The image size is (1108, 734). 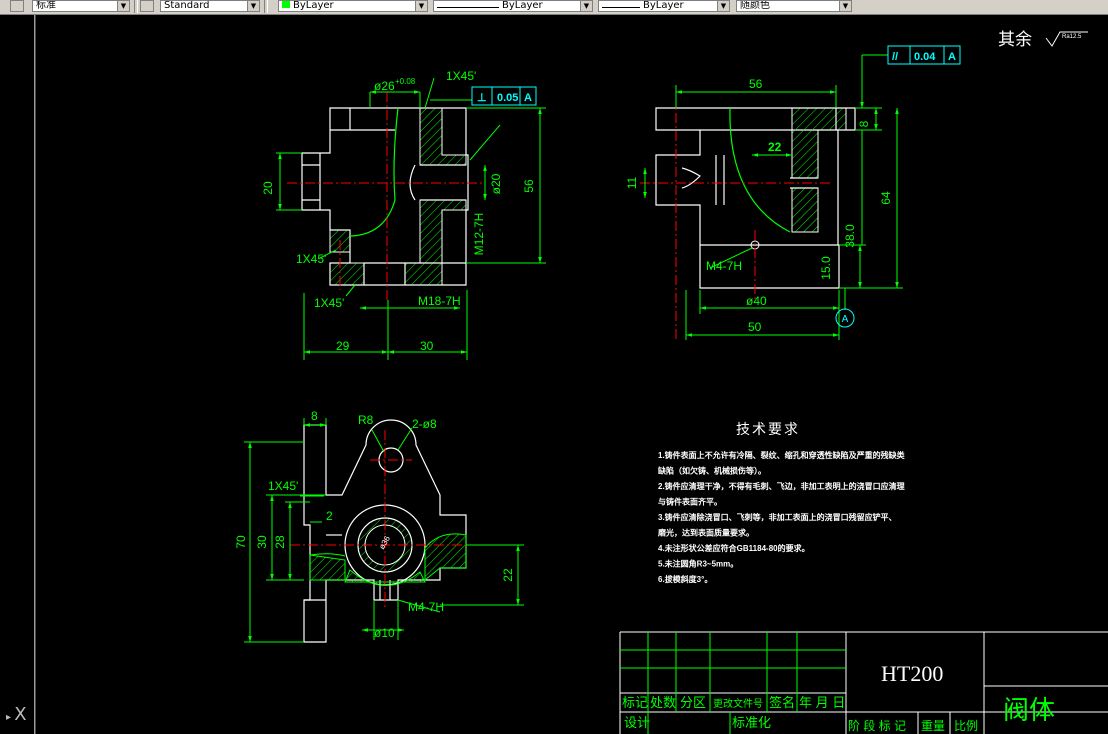 What do you see at coordinates (663, 702) in the screenshot?
I see `title-row-label: 处数` at bounding box center [663, 702].